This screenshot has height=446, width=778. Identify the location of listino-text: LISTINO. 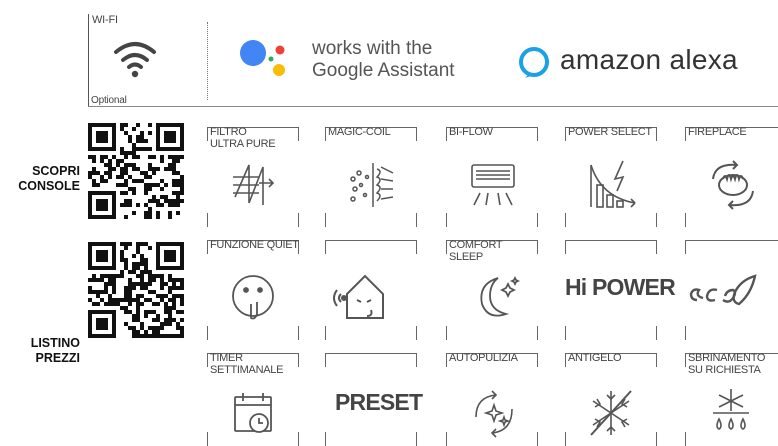
(55, 343).